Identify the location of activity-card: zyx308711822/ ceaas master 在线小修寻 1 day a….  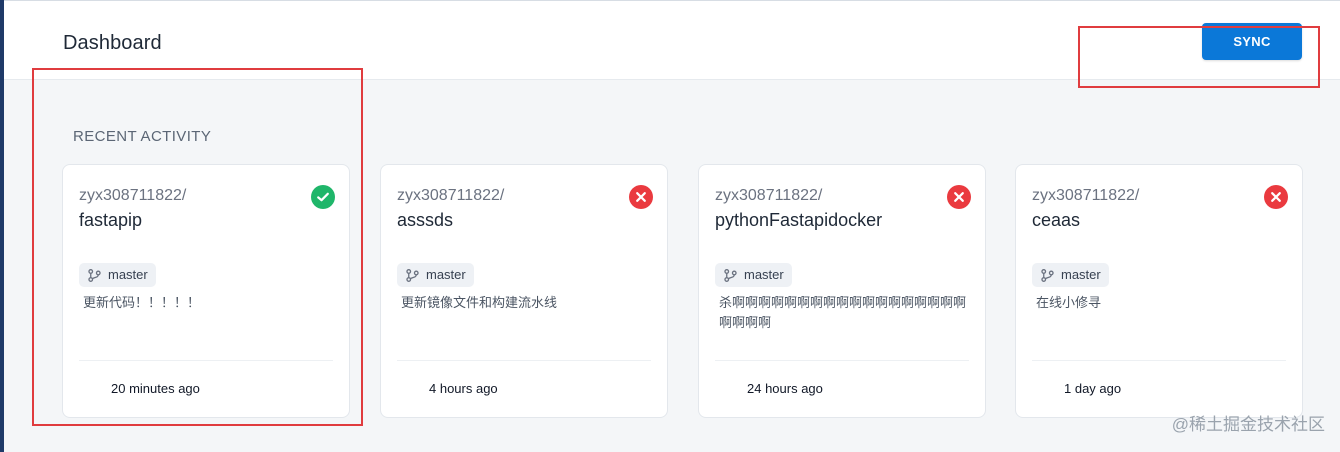
(1159, 291).